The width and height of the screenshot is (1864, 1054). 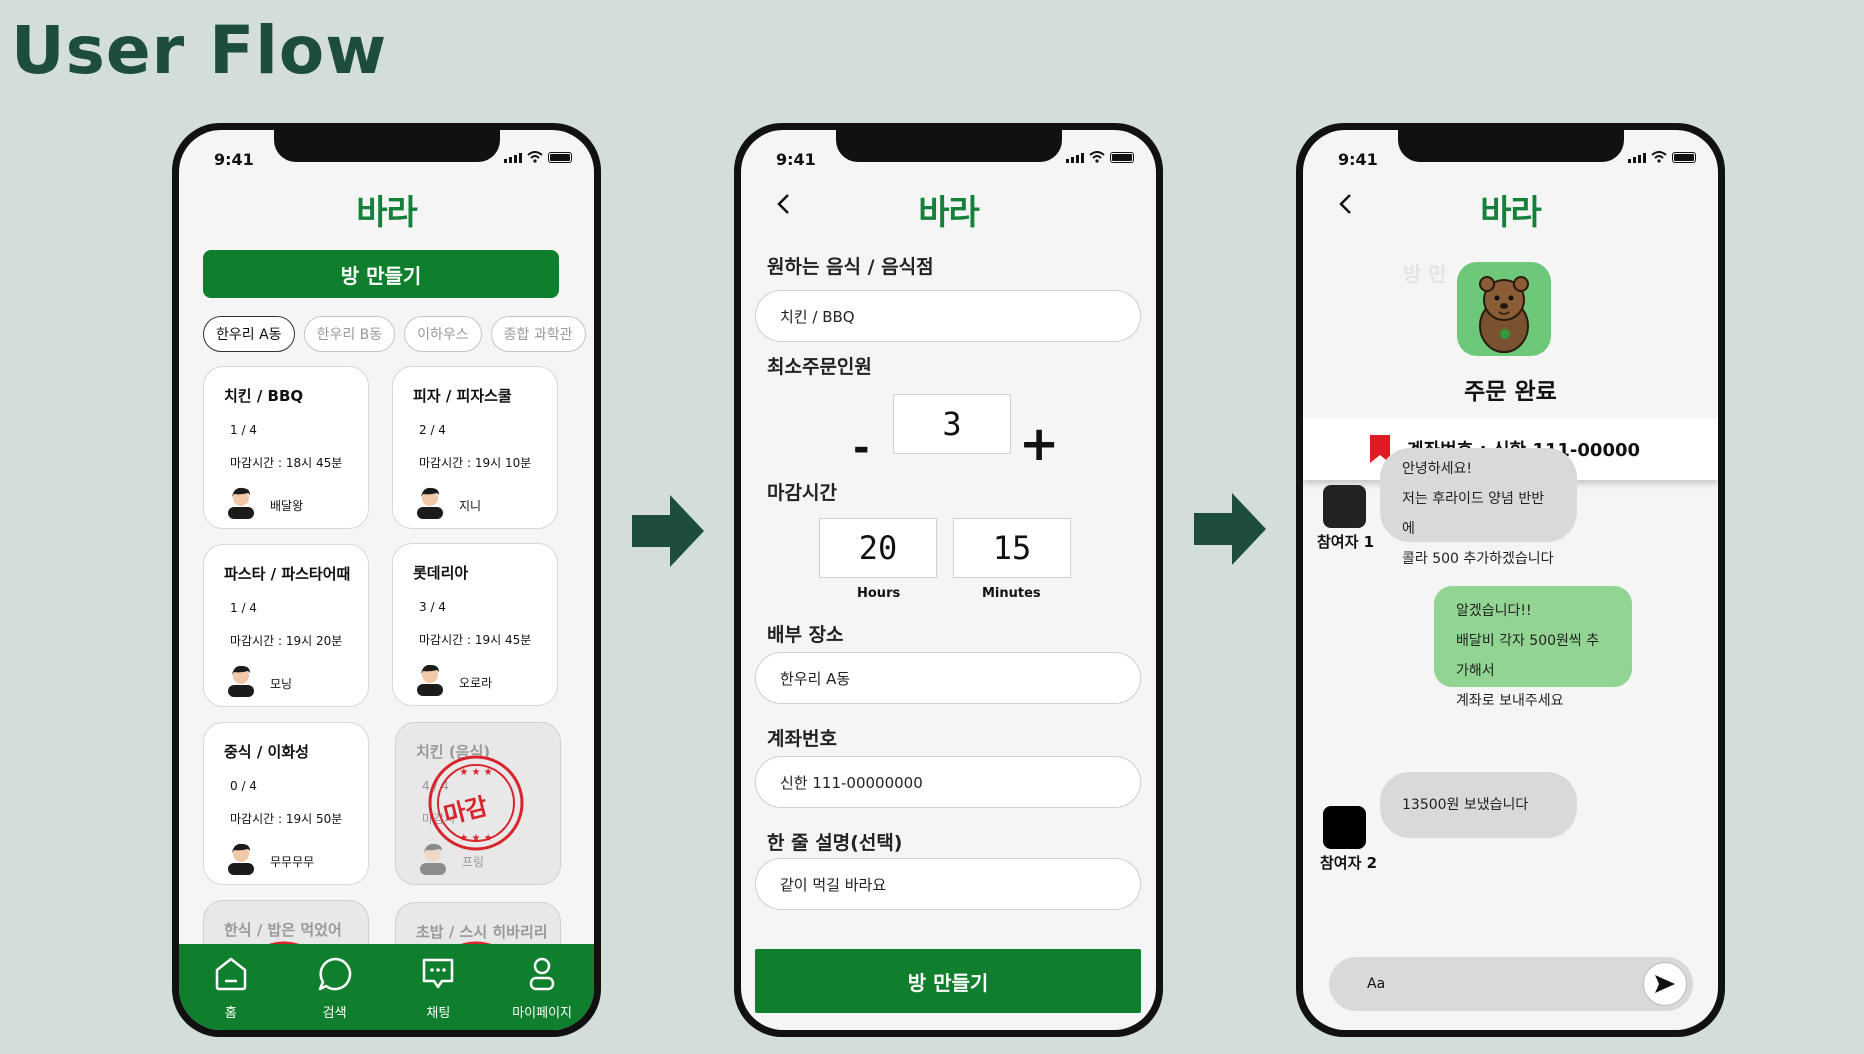 I want to click on create-room-submit-button: 방 만들기, so click(x=948, y=981).